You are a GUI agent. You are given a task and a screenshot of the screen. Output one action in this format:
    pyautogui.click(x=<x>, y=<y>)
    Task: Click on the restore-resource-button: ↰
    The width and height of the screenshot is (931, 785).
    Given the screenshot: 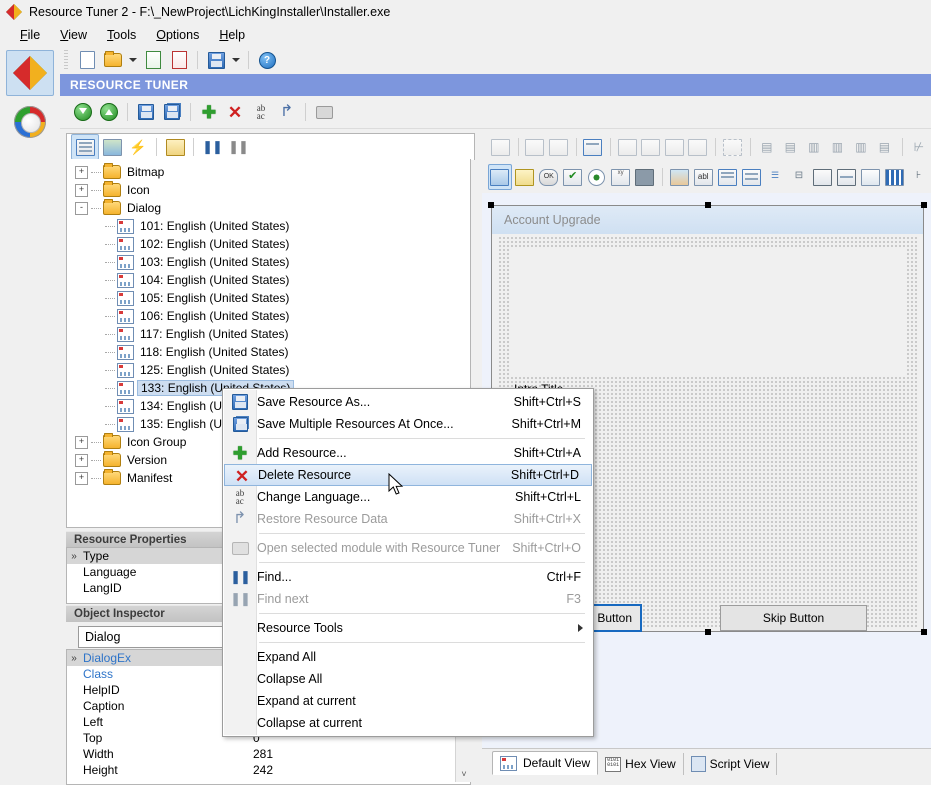 What is the action you would take?
    pyautogui.click(x=287, y=112)
    